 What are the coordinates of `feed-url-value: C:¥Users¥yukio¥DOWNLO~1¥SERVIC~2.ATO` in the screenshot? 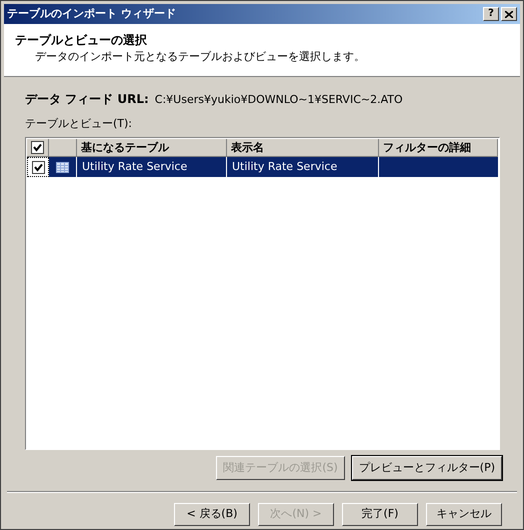 It's located at (278, 100).